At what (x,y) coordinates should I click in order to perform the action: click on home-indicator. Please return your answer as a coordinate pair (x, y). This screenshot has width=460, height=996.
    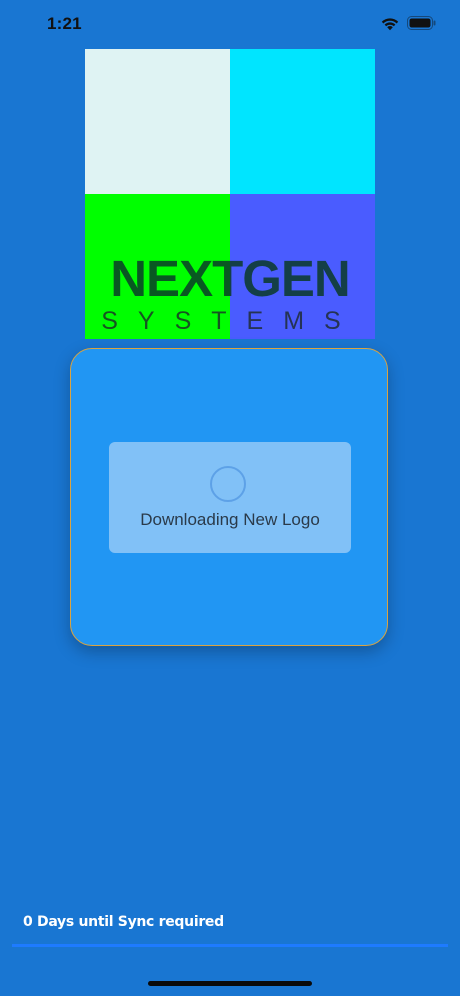
    Looking at the image, I should click on (230, 983).